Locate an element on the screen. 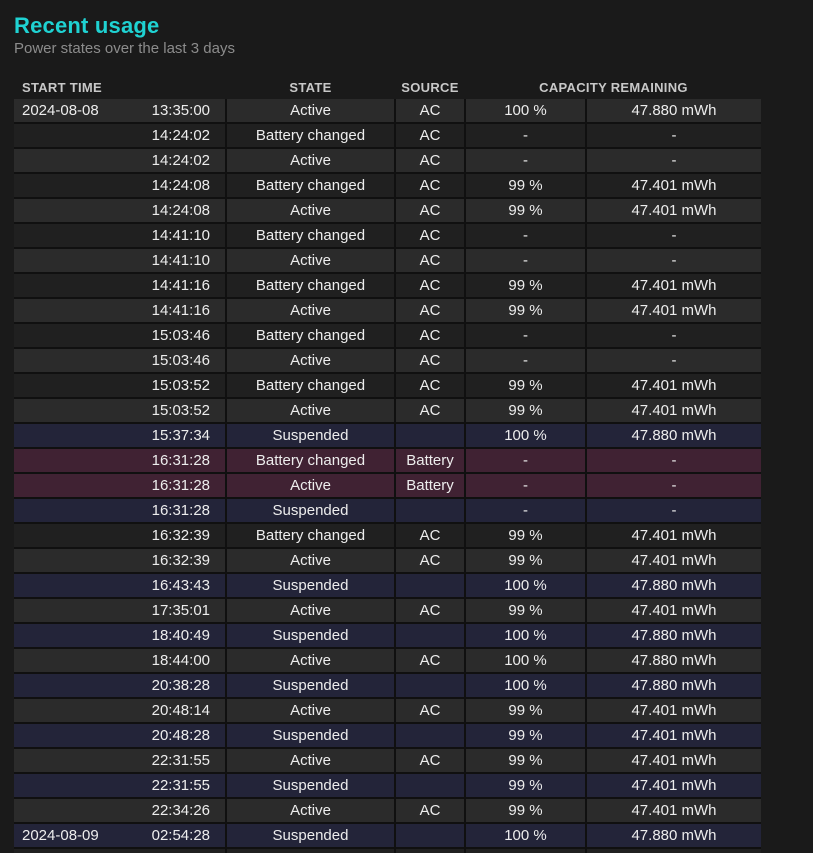 This screenshot has width=813, height=853. cell-start-time: 16:32:39 is located at coordinates (119, 560).